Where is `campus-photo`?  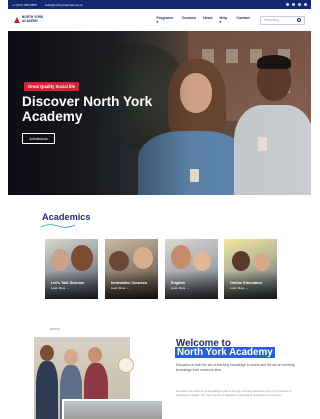 campus-photo is located at coordinates (113, 409).